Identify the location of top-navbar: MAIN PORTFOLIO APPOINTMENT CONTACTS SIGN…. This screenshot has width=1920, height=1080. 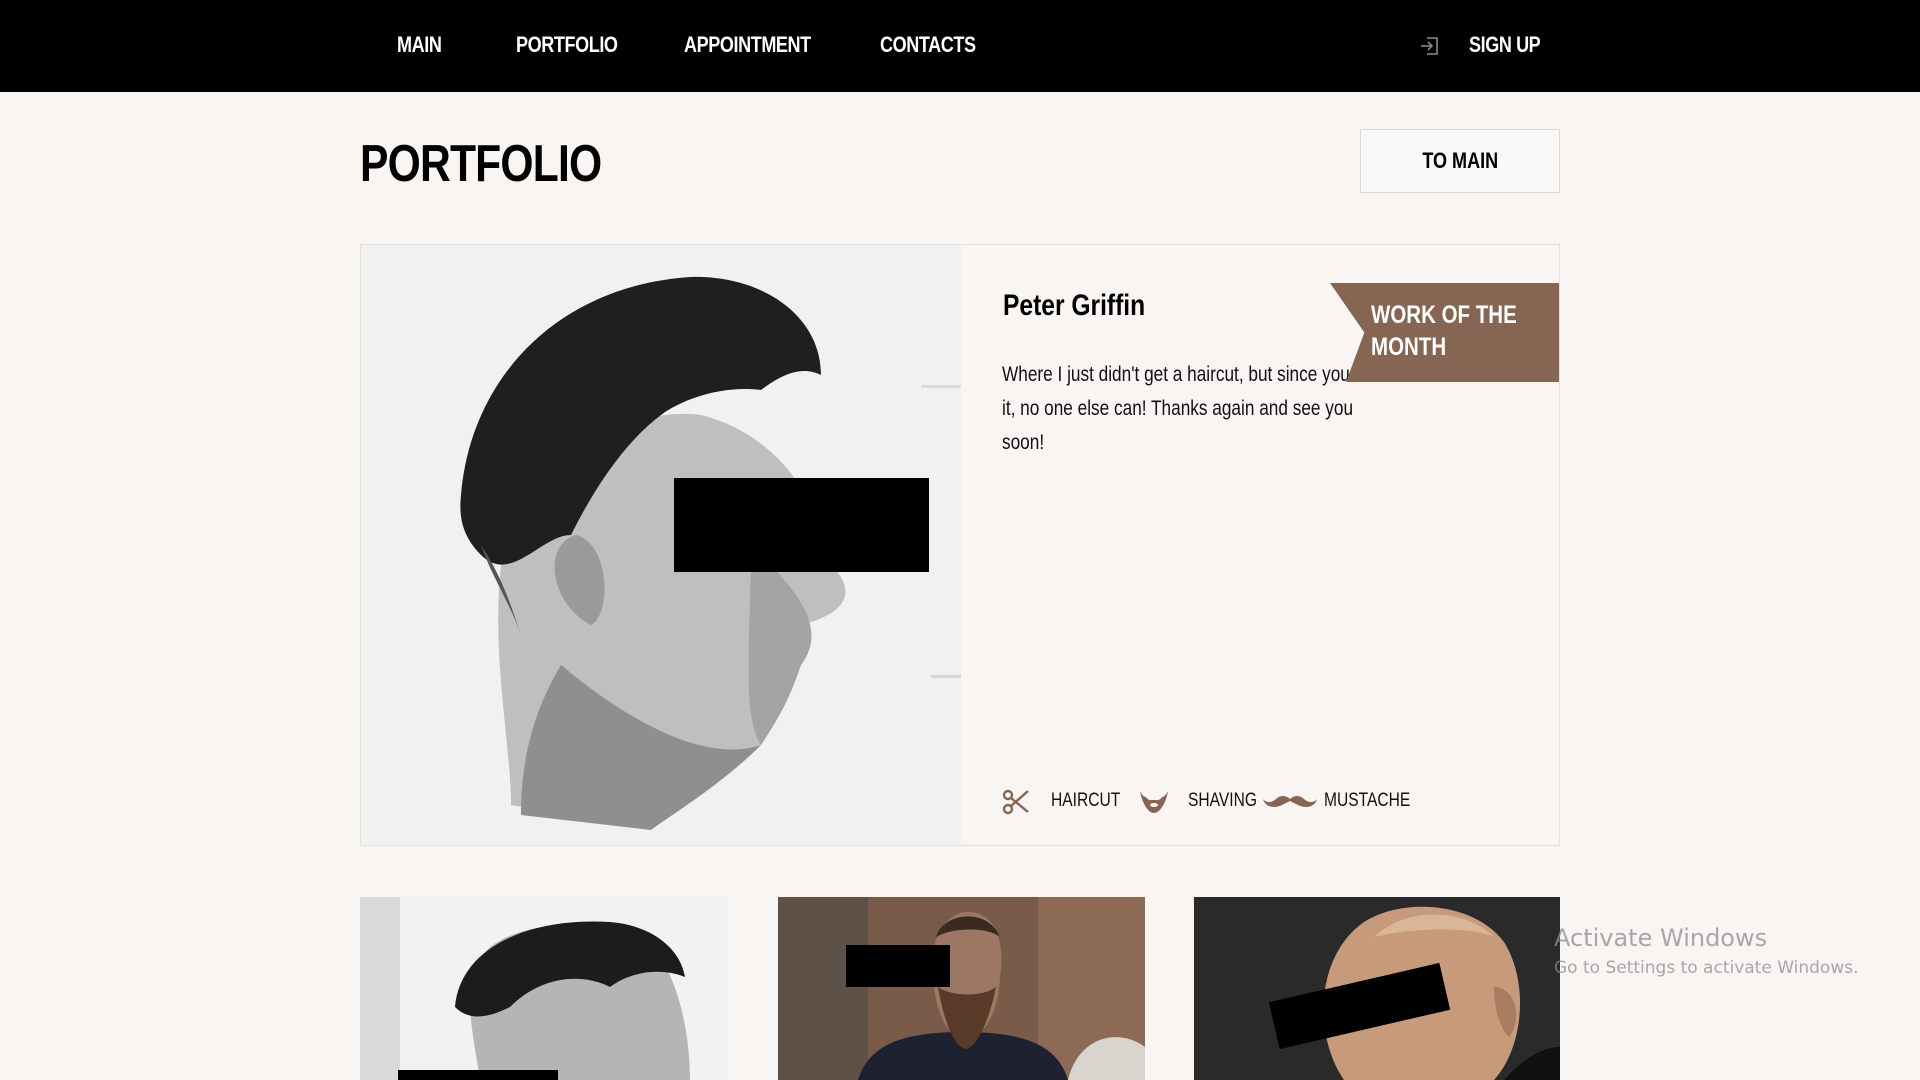
(960, 46).